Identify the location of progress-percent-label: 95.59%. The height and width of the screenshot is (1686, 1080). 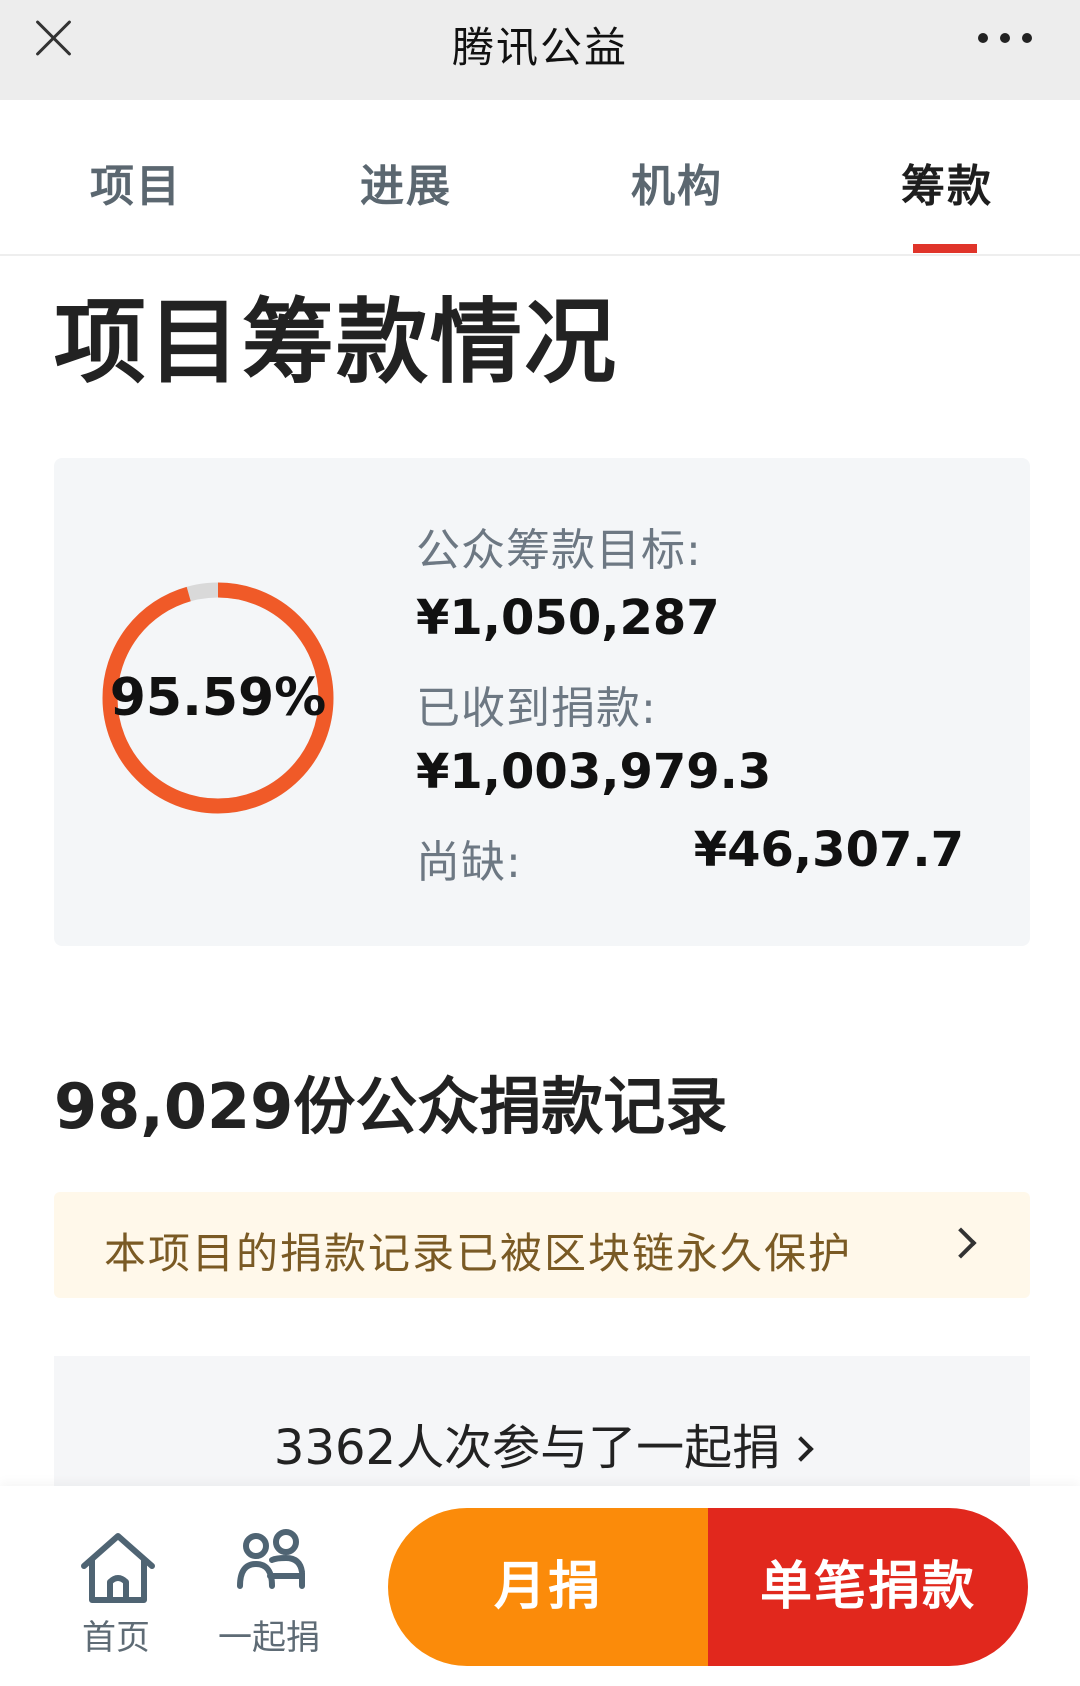
(218, 698).